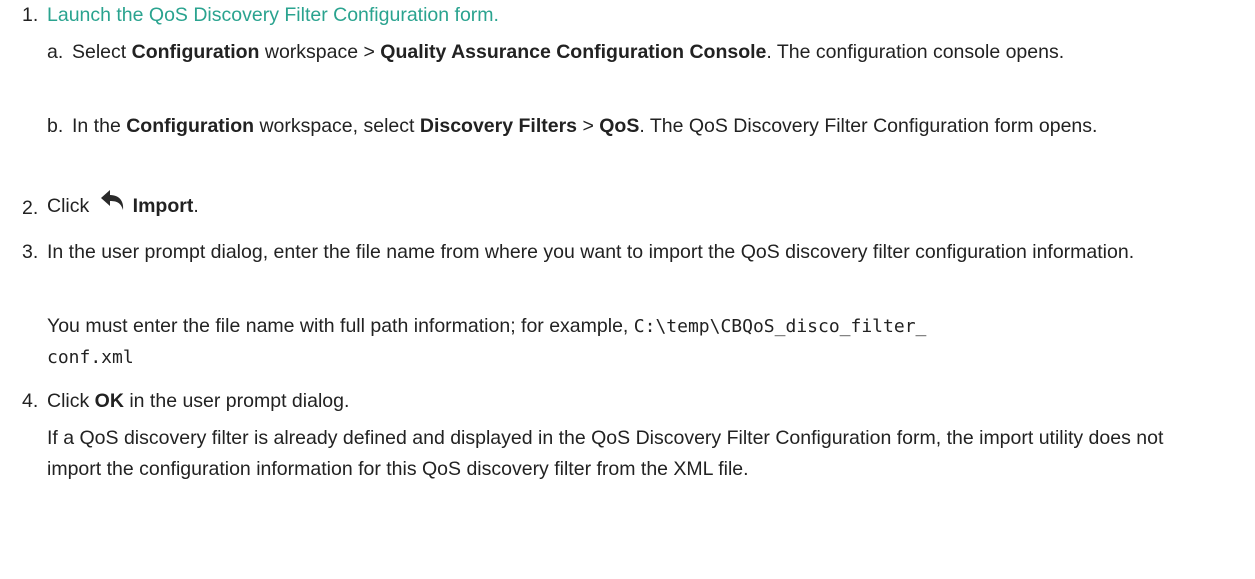 This screenshot has width=1255, height=579. I want to click on step-2-text-1: Click, so click(71, 206).